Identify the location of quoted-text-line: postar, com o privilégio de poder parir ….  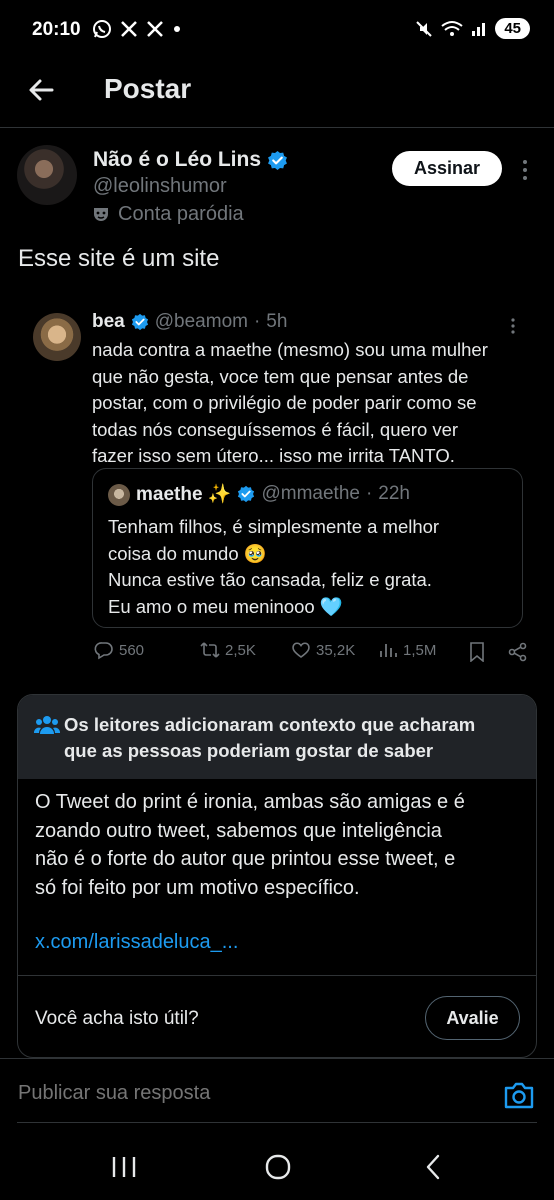
(284, 402).